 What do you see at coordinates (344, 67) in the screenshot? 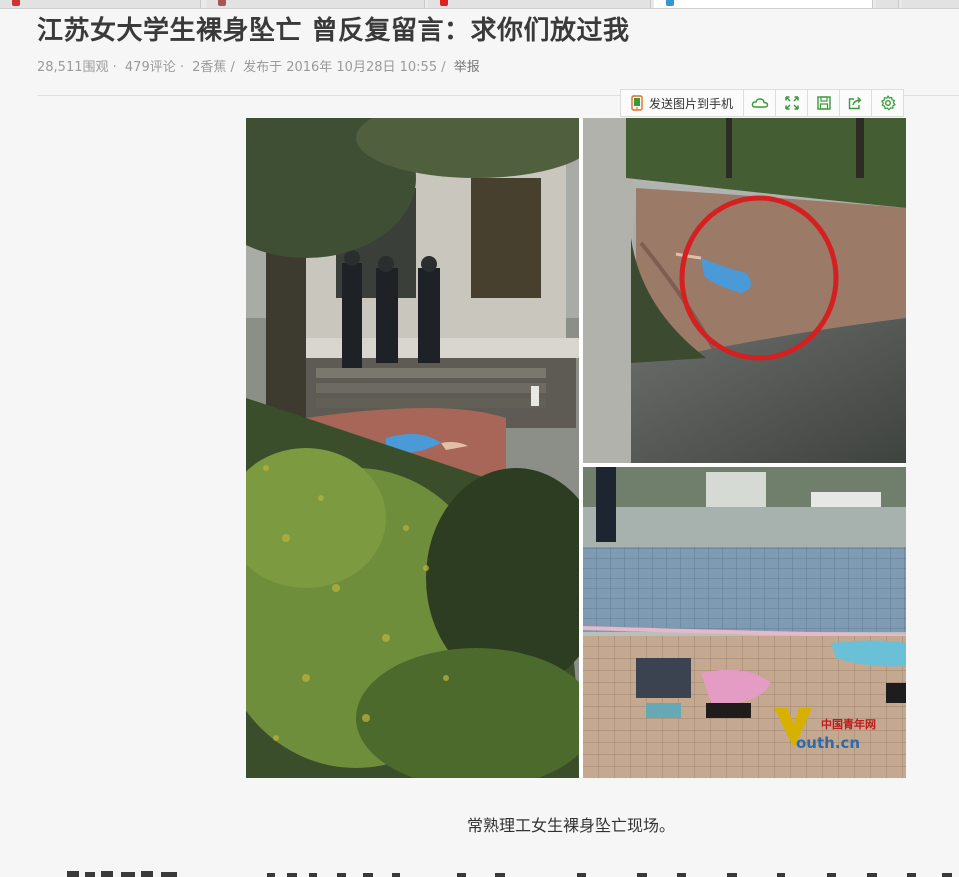
I see `publish-date: 发布于 2016年 10月28日 10:55 /` at bounding box center [344, 67].